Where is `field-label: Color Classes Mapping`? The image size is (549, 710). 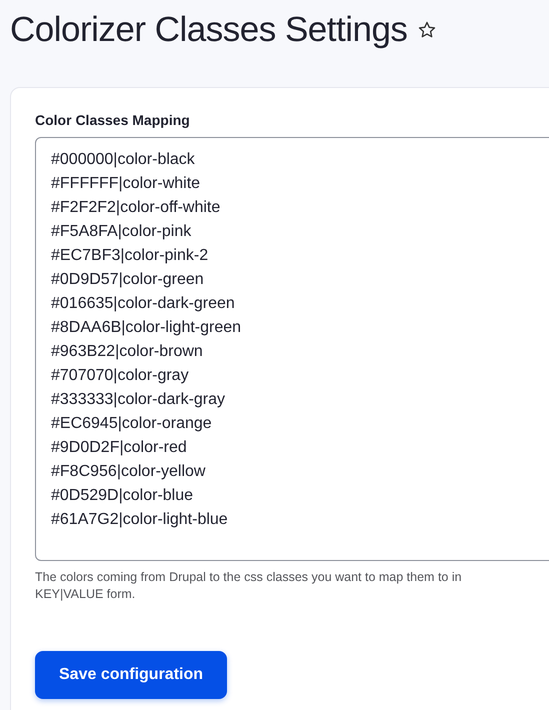 field-label: Color Classes Mapping is located at coordinates (113, 120).